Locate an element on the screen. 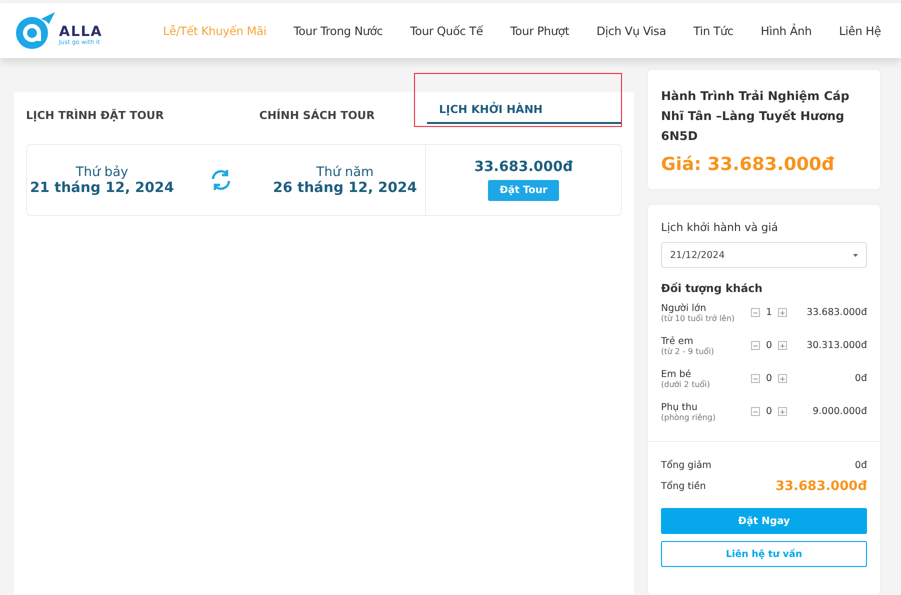 This screenshot has height=595, width=901. nav-link: Liên Hệ is located at coordinates (860, 31).